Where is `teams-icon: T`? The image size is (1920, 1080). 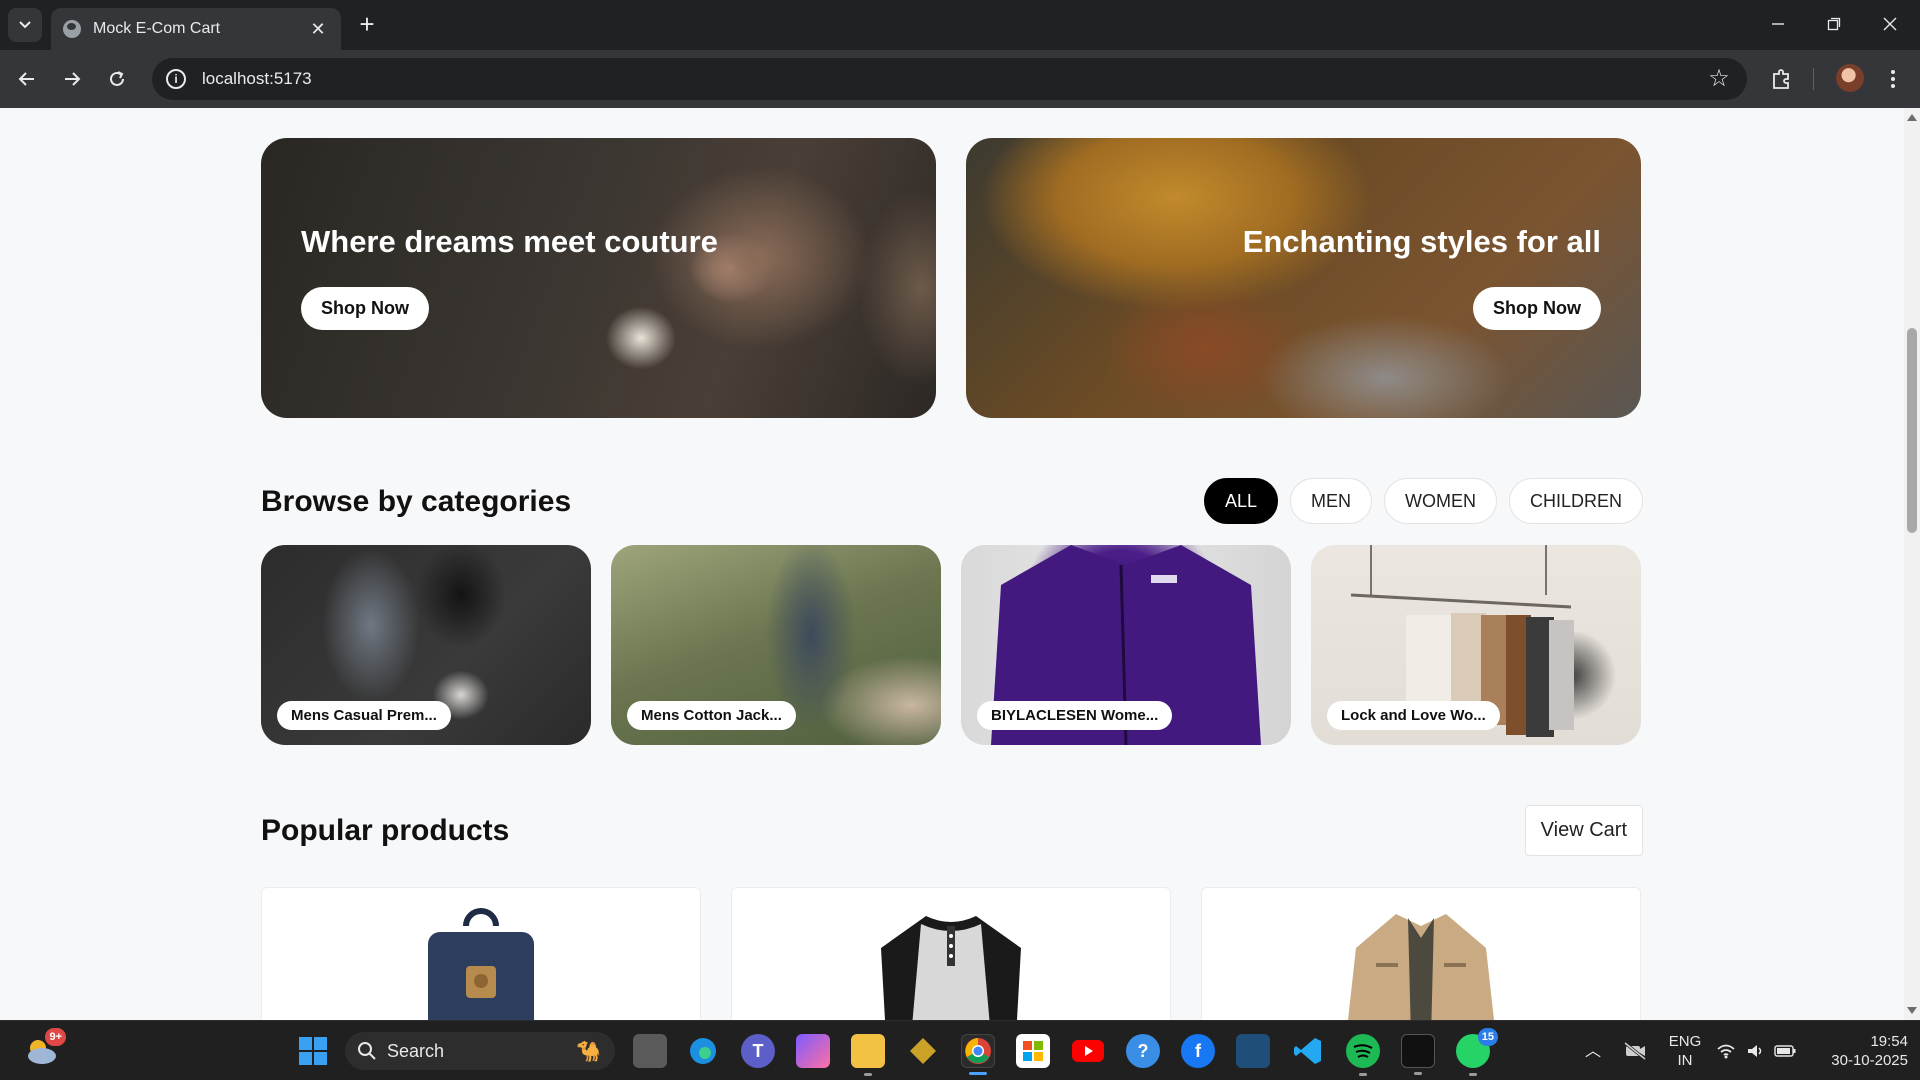 teams-icon: T is located at coordinates (758, 1051).